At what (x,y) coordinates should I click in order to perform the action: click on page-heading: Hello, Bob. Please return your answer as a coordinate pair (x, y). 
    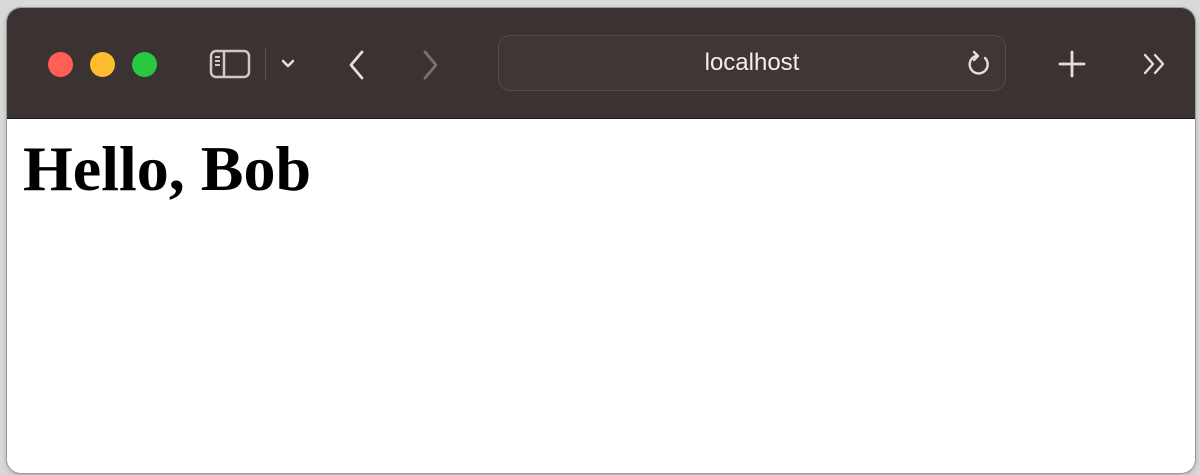
    Looking at the image, I should click on (167, 168).